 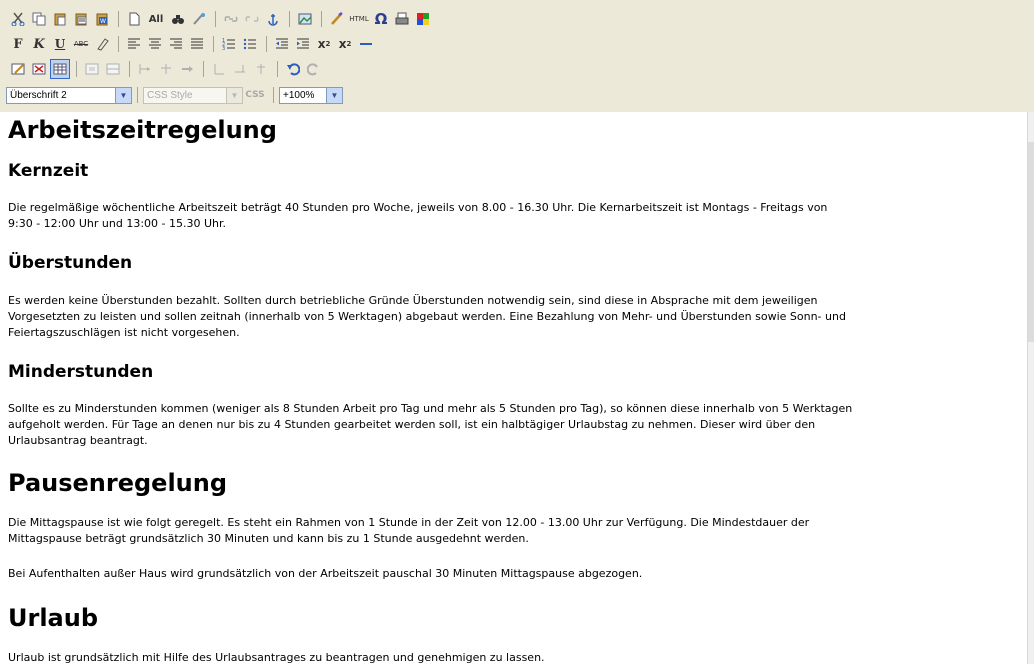 What do you see at coordinates (142, 130) in the screenshot?
I see `heading-arbeitszeitregelung: Arbeitszeitregelung` at bounding box center [142, 130].